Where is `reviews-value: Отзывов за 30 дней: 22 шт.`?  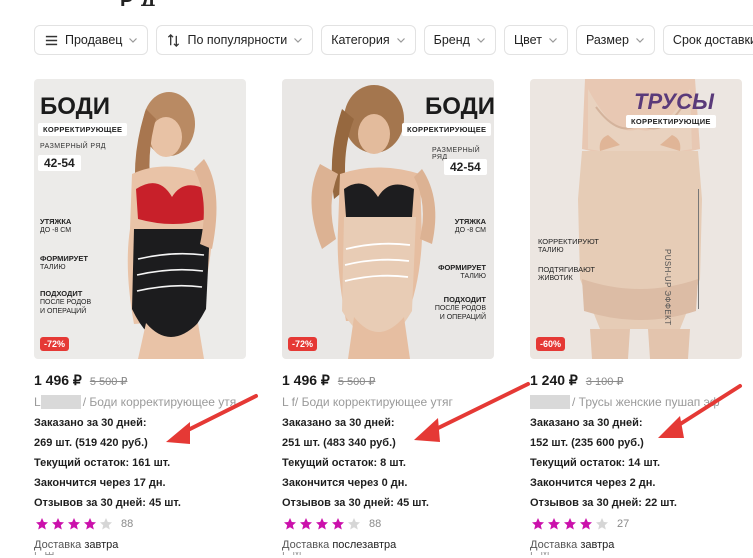
reviews-value: Отзывов за 30 дней: 22 шт. is located at coordinates (603, 503).